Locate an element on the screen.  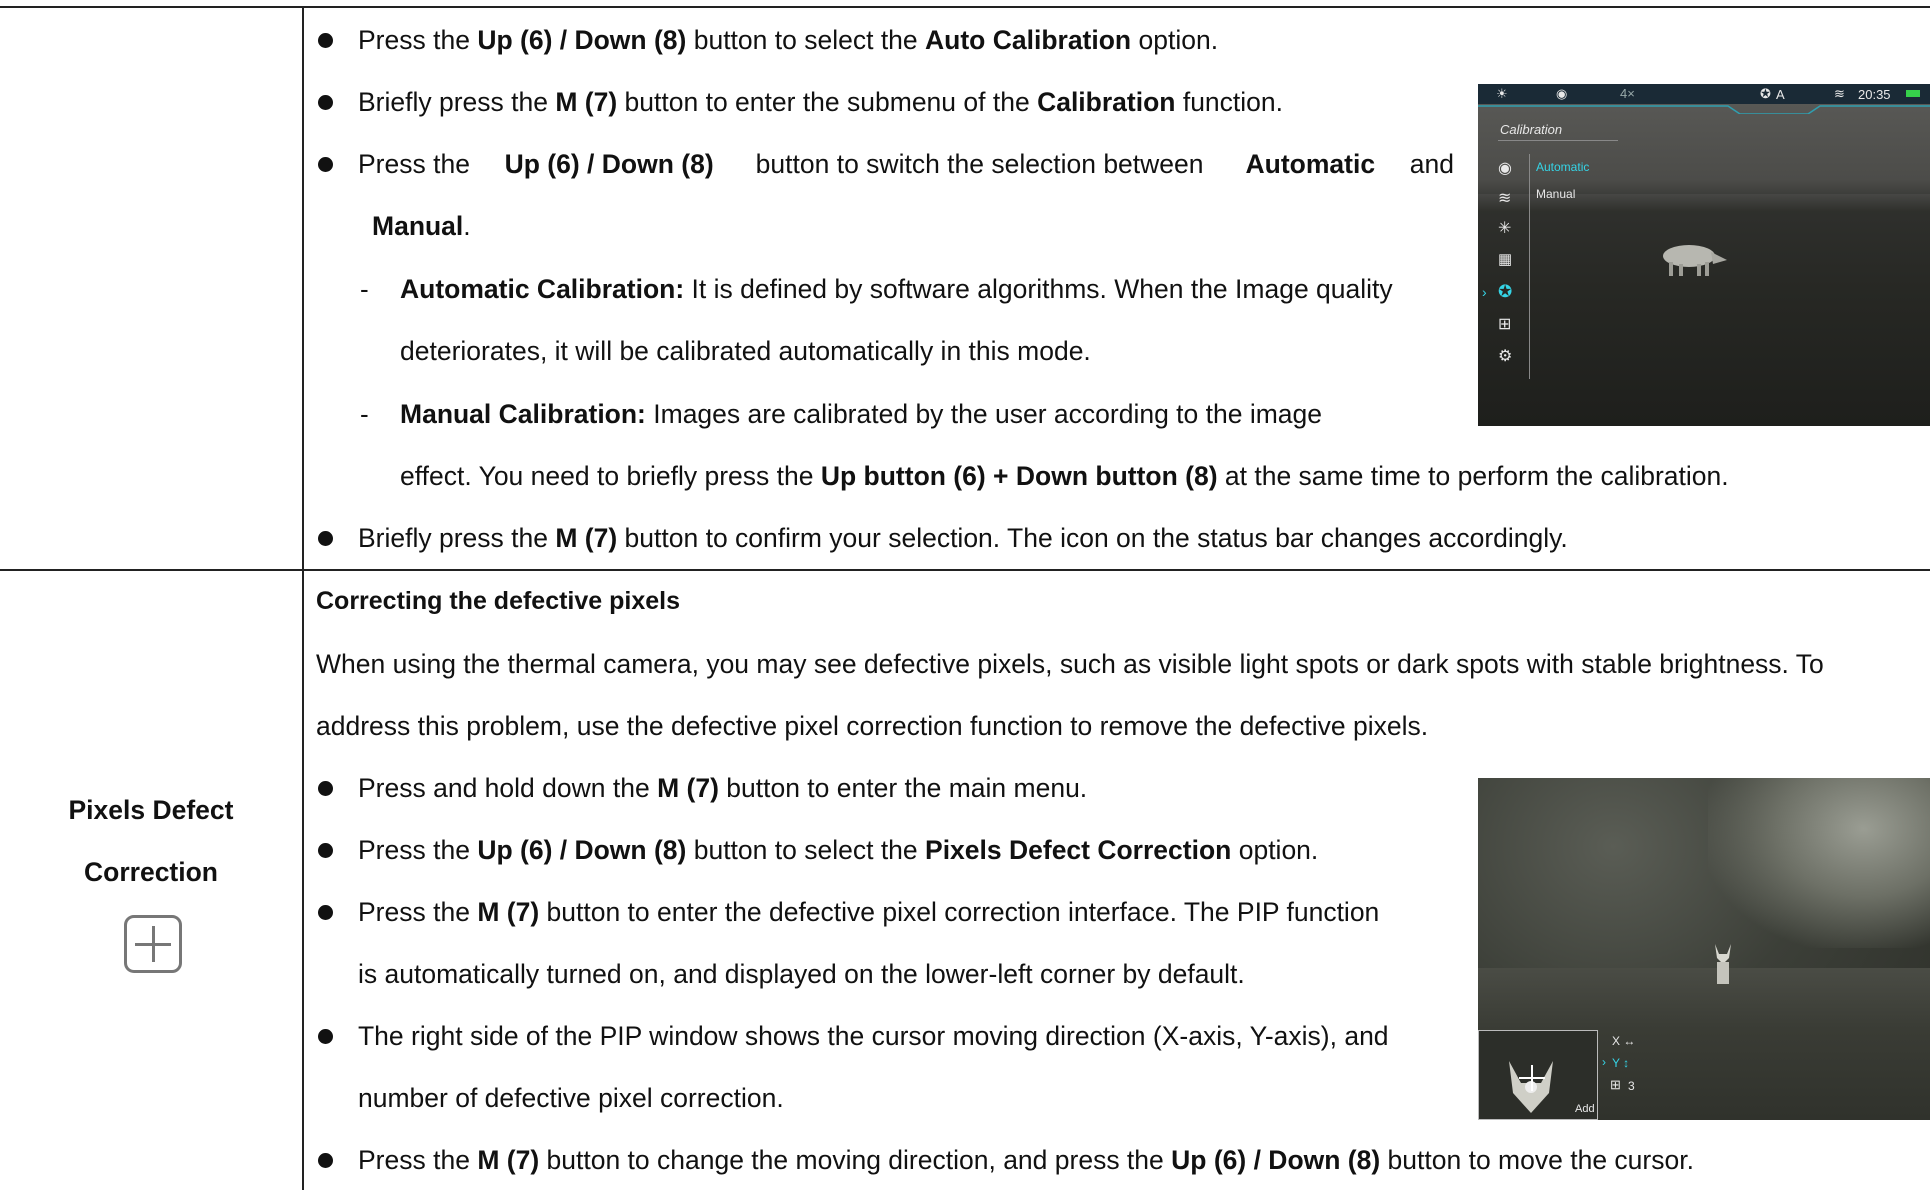
tree-foliage is located at coordinates (1819, 863).